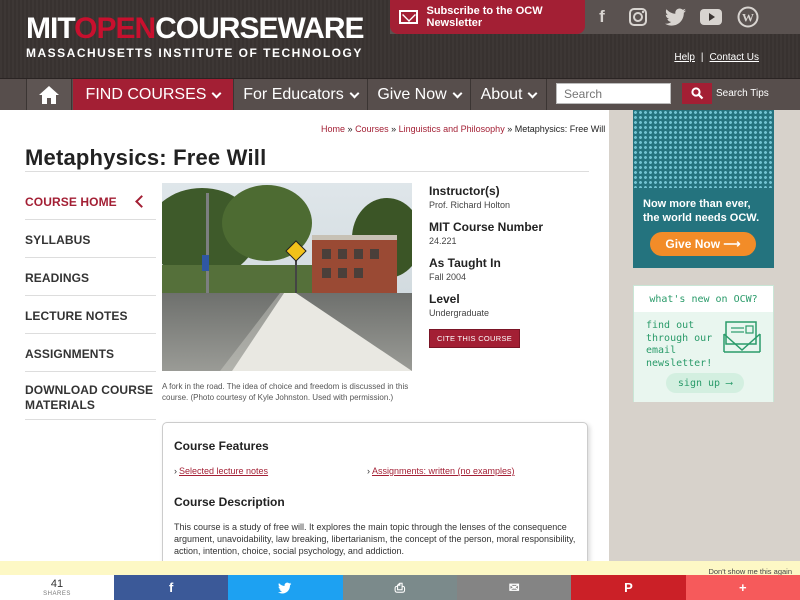 This screenshot has height=600, width=800. I want to click on pinterest-icon: P, so click(628, 587).